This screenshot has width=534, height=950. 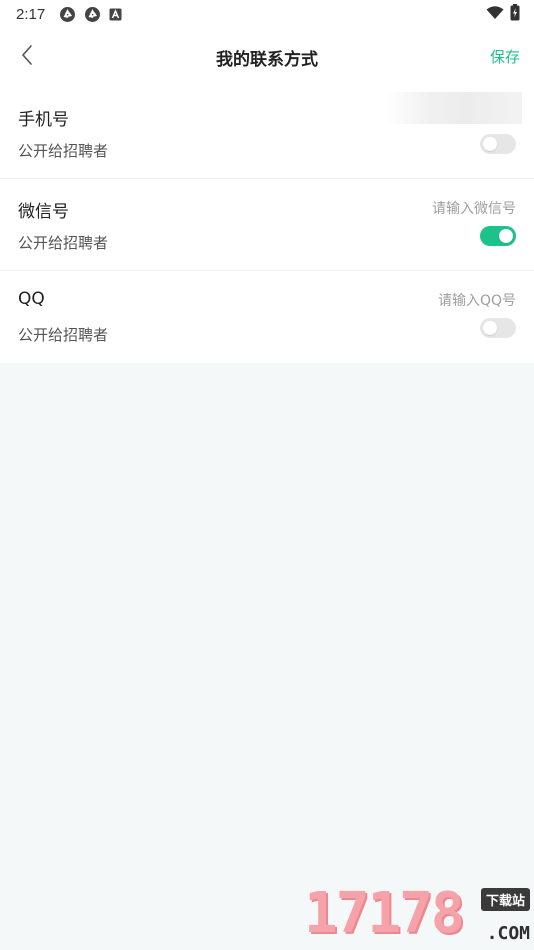 What do you see at coordinates (454, 108) in the screenshot?
I see `phone-value-blurred` at bounding box center [454, 108].